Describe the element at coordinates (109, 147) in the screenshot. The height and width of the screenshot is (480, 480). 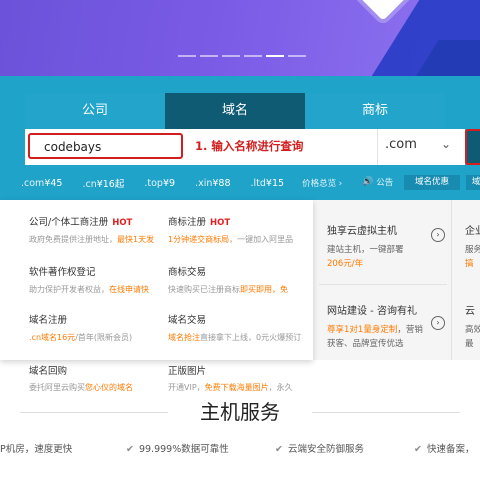
I see `domain-search-input` at that location.